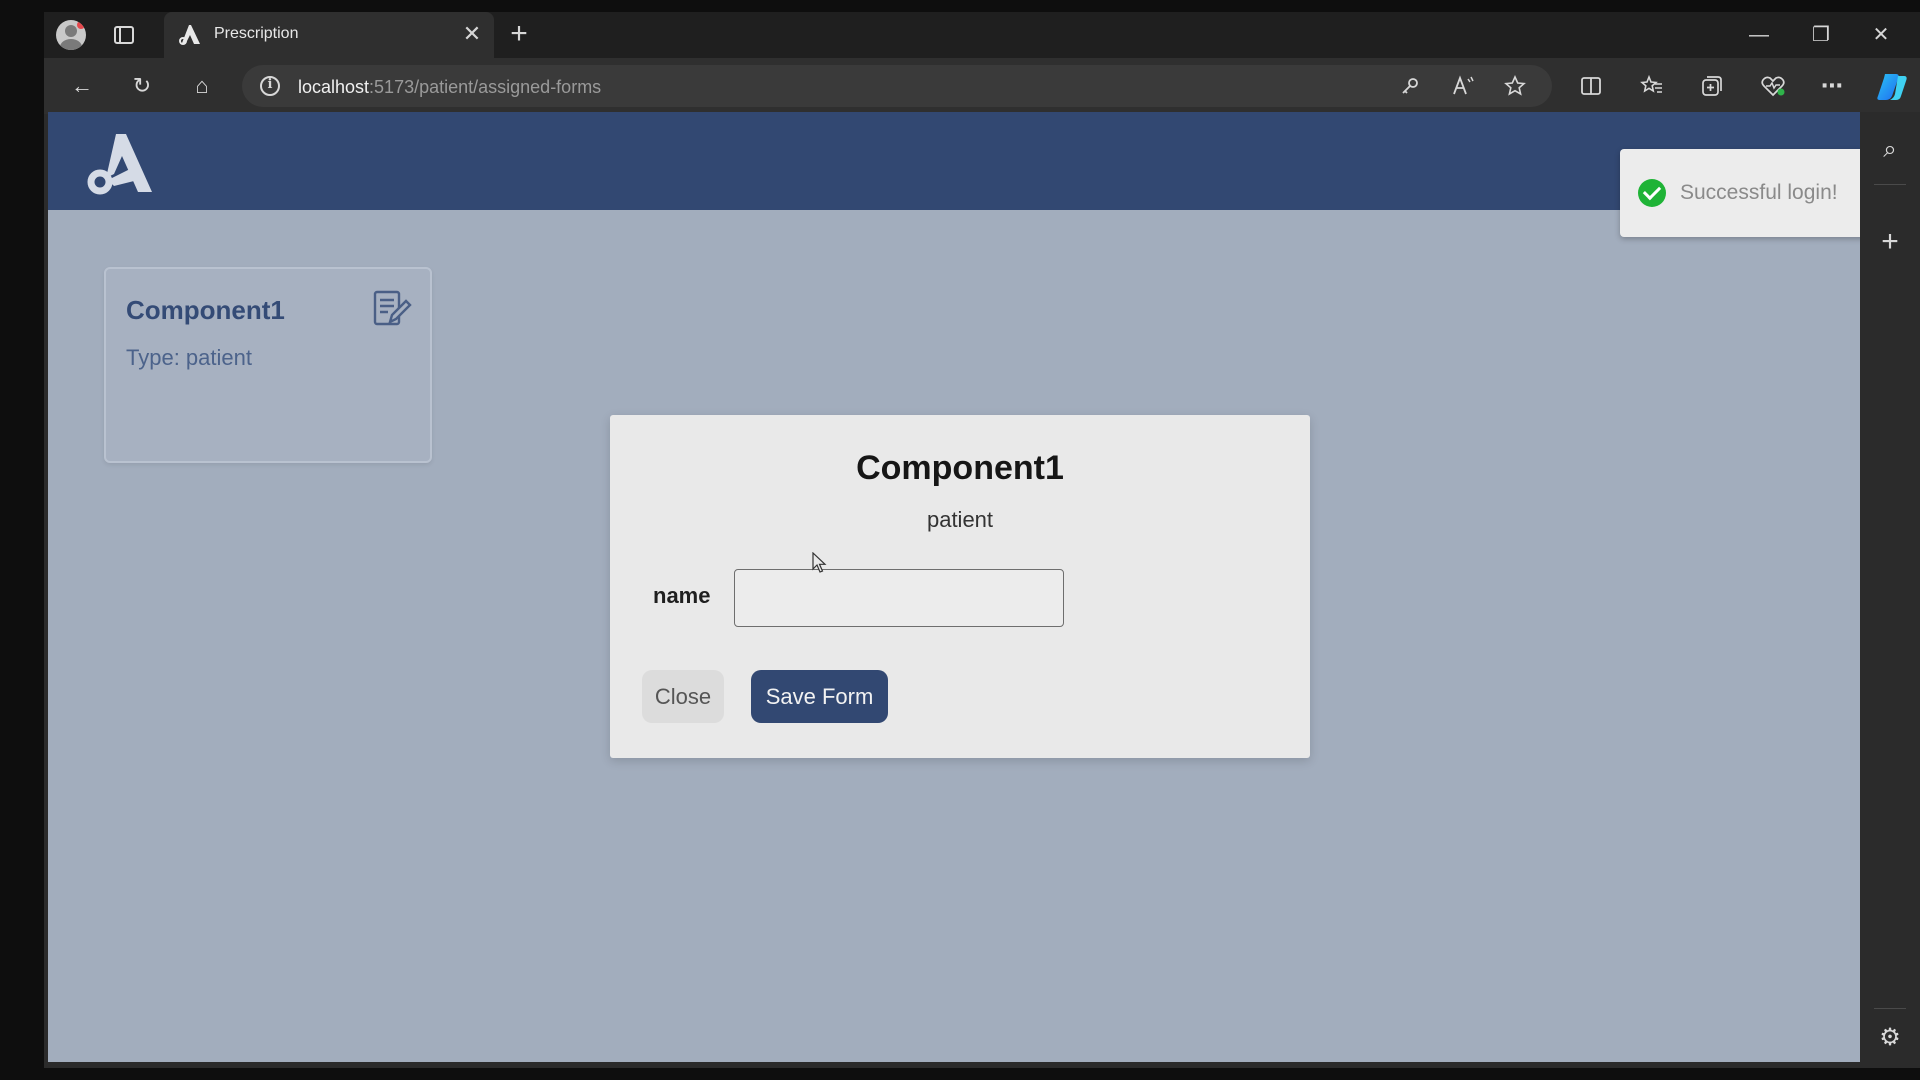 This screenshot has width=1920, height=1080. Describe the element at coordinates (1890, 590) in the screenshot. I see `browser-sidebar: ⌕ + ⚙` at that location.